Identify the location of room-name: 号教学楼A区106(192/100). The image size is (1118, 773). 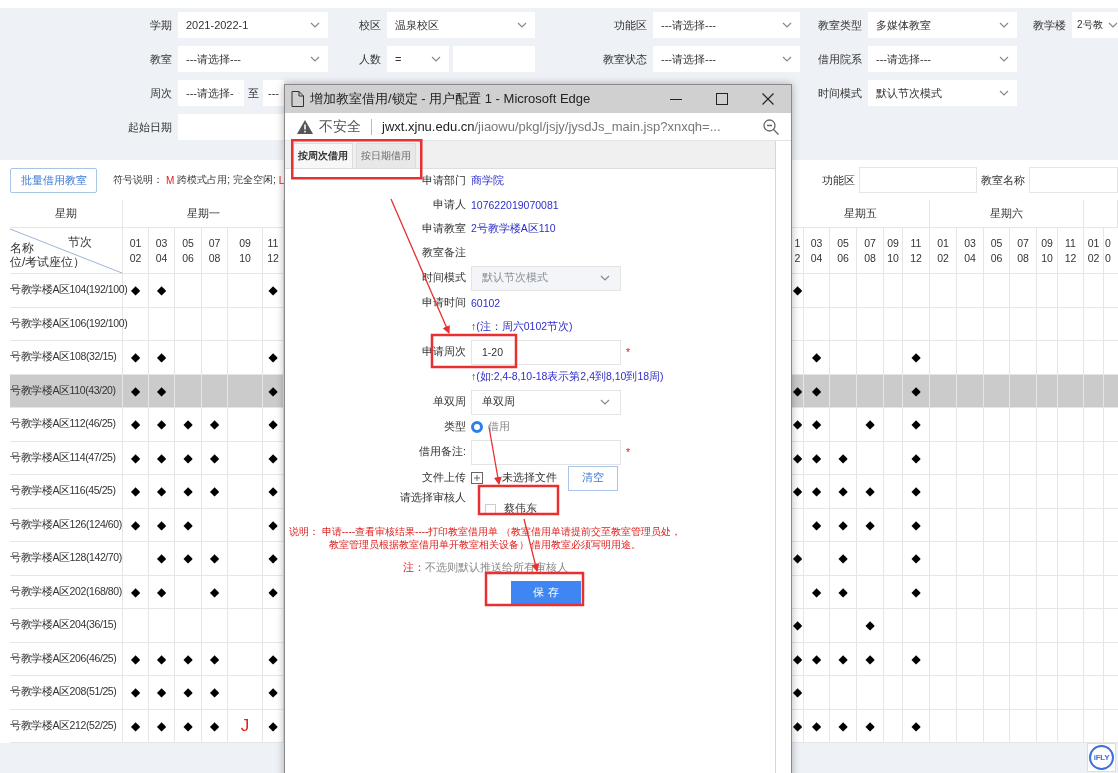
(69, 323).